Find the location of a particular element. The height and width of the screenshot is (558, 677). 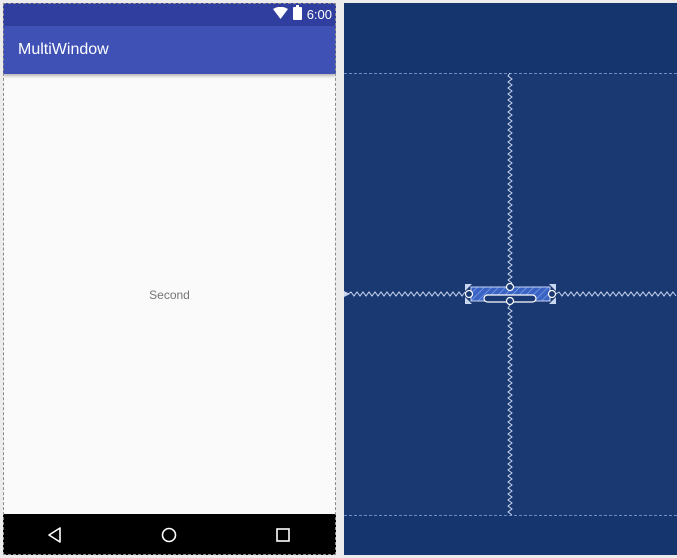

text-view-second: Second is located at coordinates (169, 295).